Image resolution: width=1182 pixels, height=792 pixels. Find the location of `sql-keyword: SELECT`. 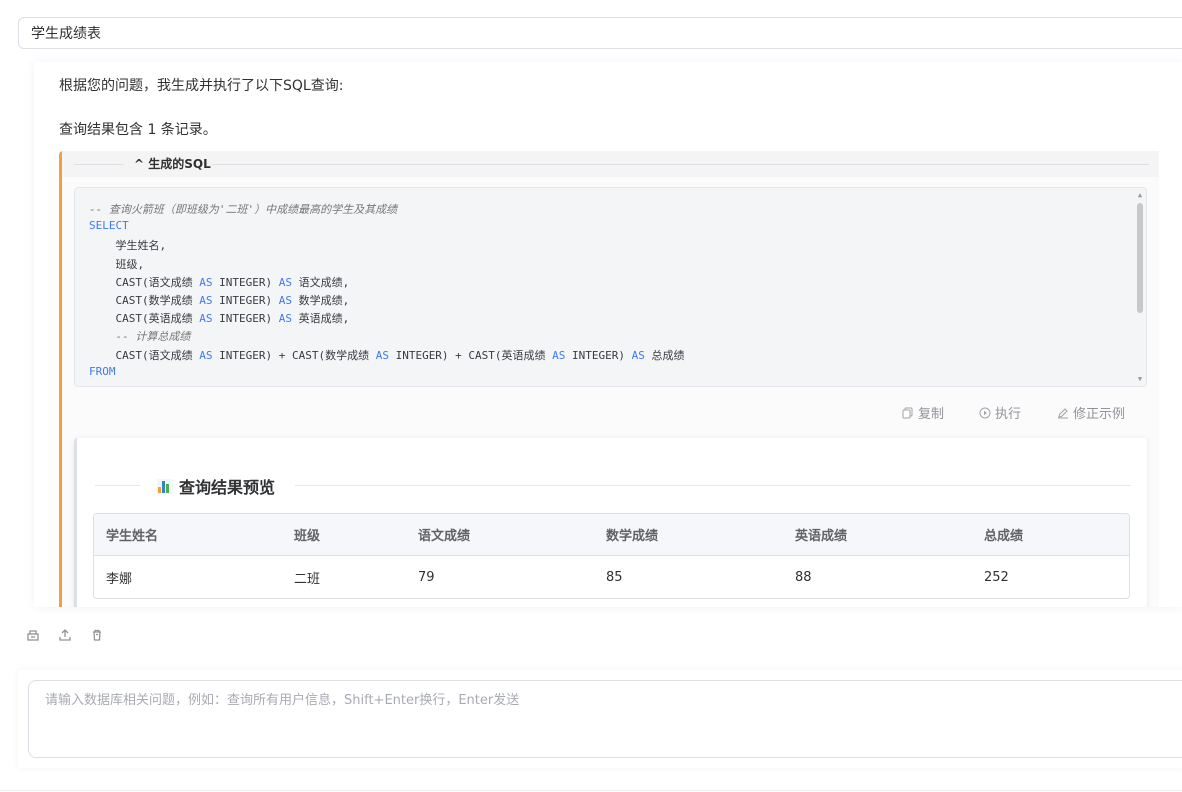

sql-keyword: SELECT is located at coordinates (109, 226).